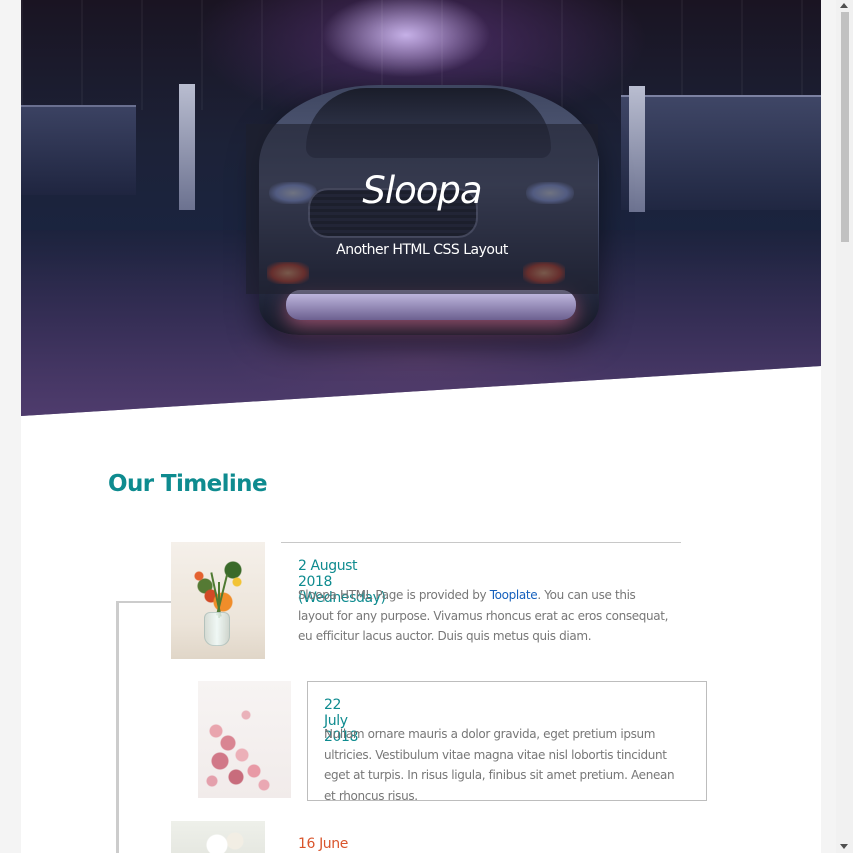  I want to click on hero-title-box: Sloopa Another HTML CSS Layout, so click(422, 209).